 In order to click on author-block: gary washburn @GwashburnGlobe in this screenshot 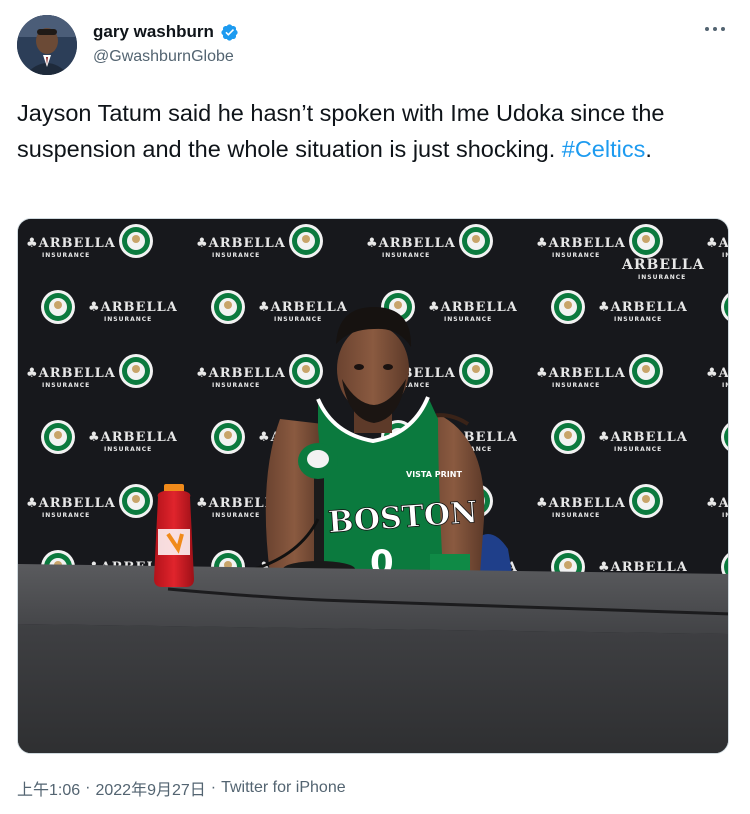, I will do `click(166, 43)`.